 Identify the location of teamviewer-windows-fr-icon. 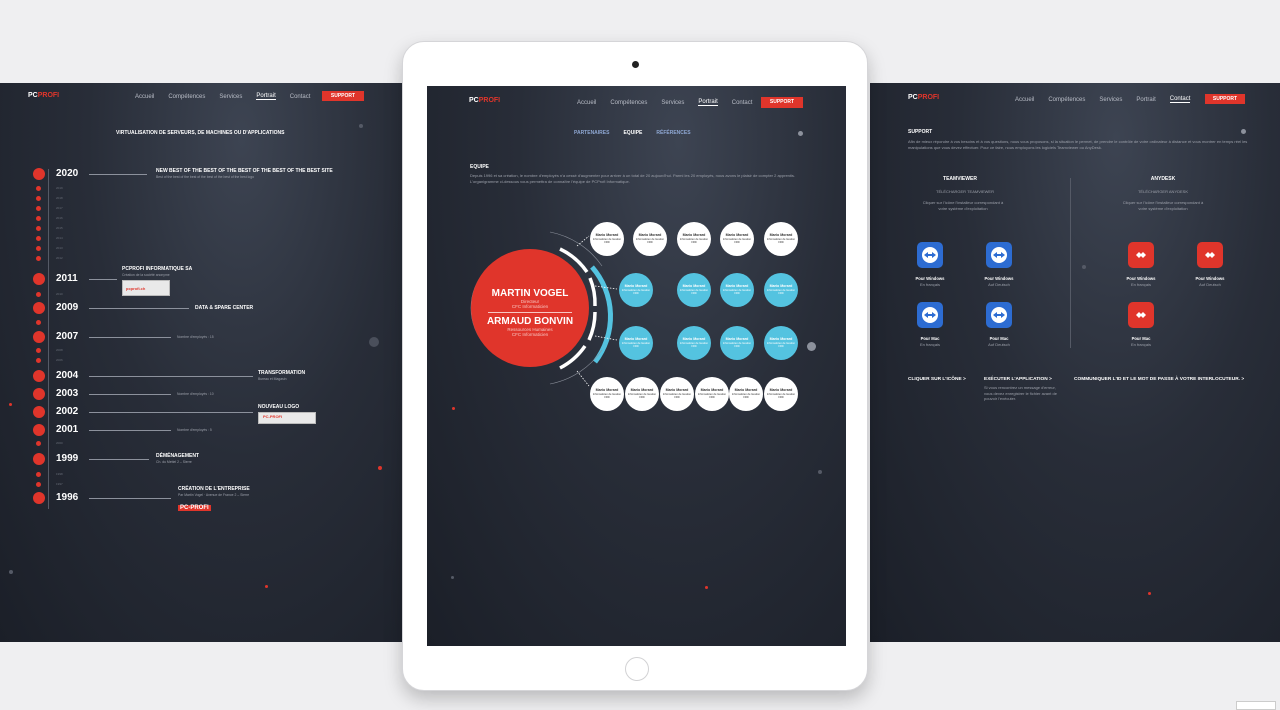
(930, 255).